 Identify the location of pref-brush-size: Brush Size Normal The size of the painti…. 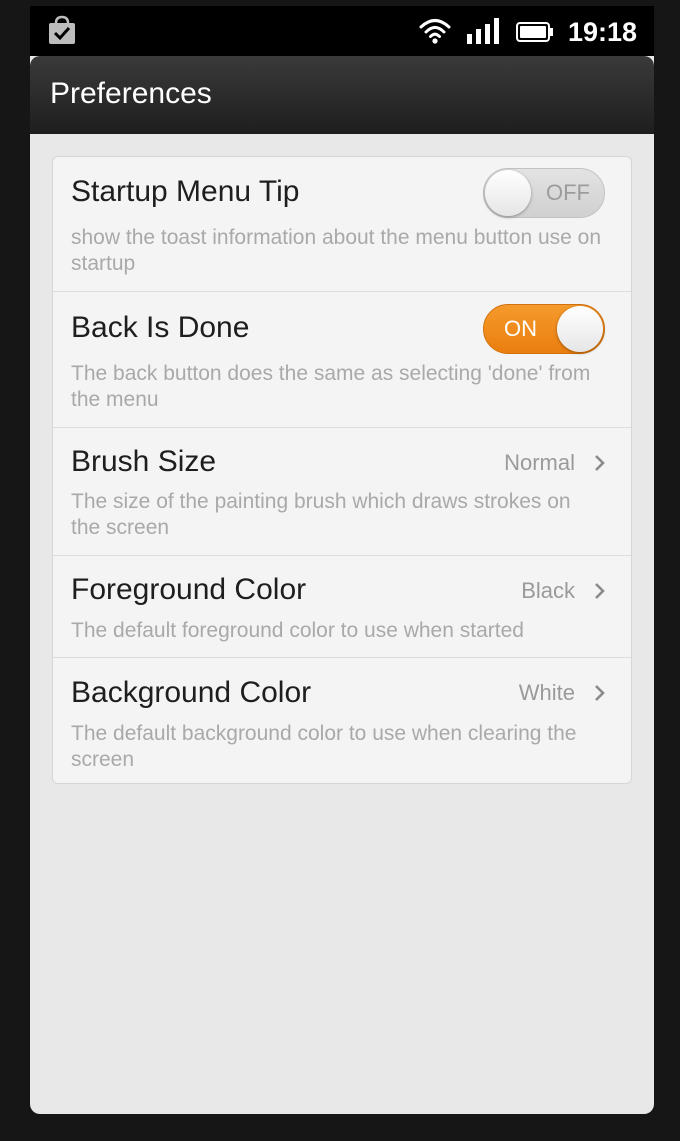
(342, 492).